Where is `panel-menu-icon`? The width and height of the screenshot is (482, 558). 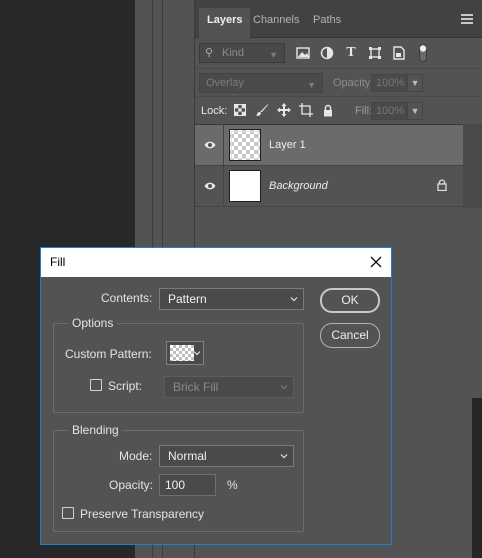
panel-menu-icon is located at coordinates (467, 19).